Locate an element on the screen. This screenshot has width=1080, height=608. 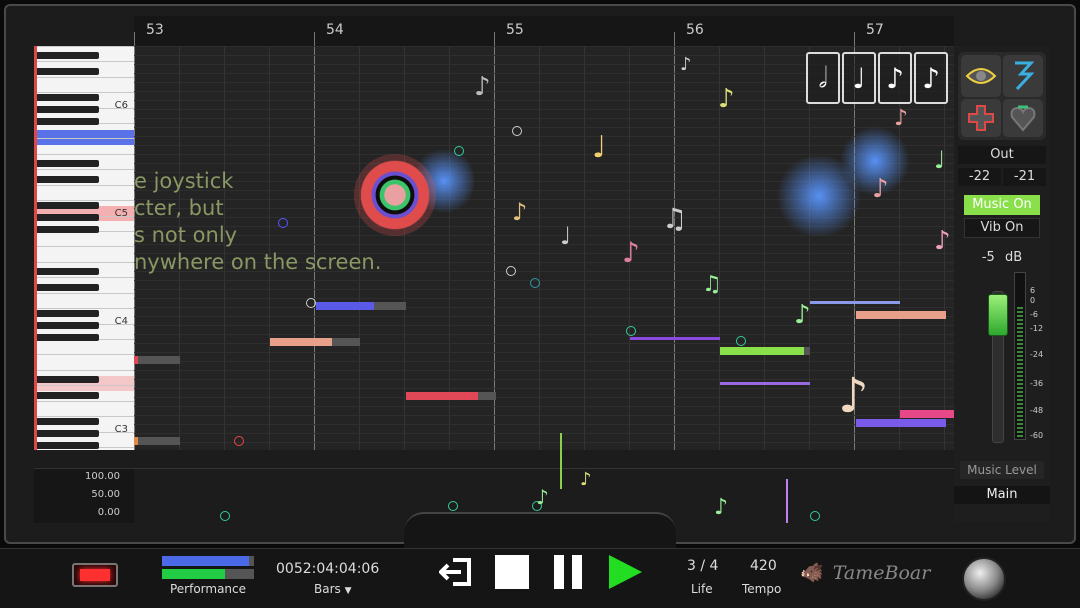
time-unit-dropdown: Bars ▼ is located at coordinates (333, 589).